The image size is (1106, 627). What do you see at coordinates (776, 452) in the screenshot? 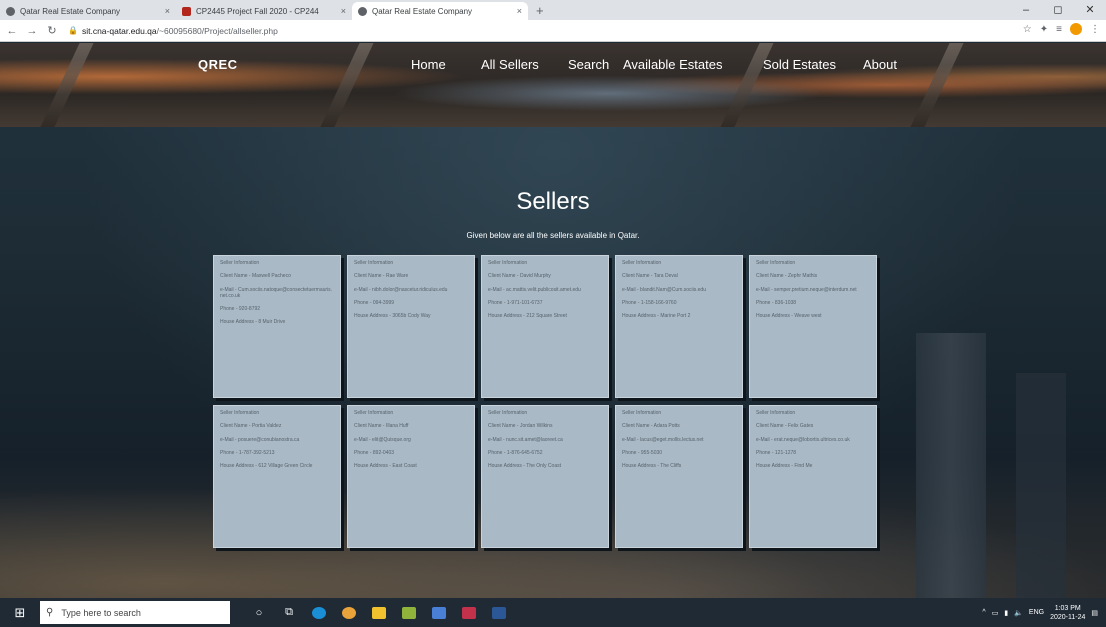
I see `client-phone: Phone - 121-1278` at bounding box center [776, 452].